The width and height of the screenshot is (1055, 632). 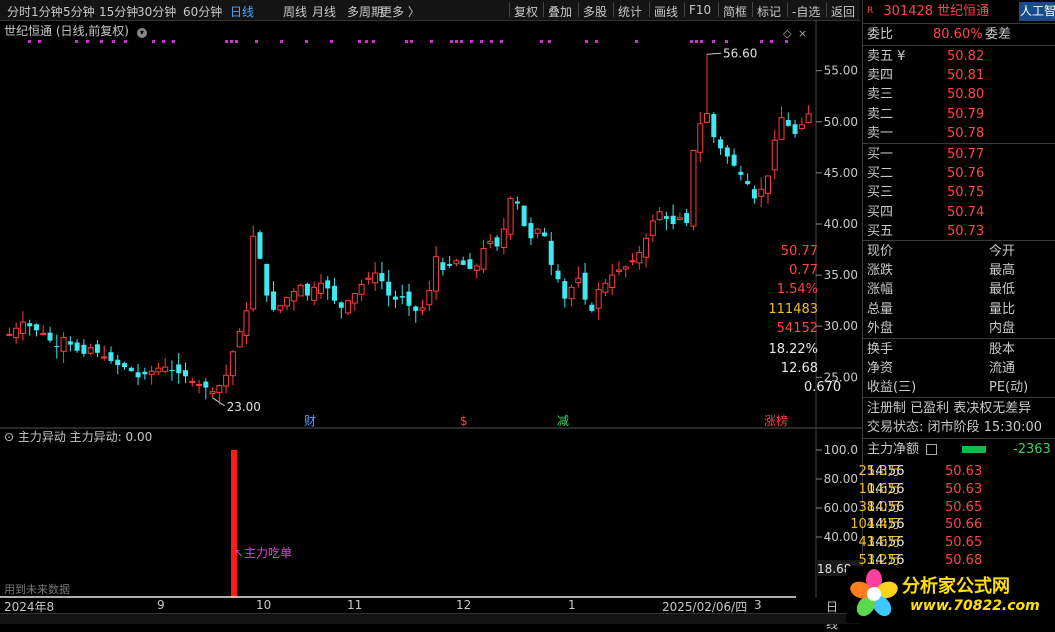 I want to click on tool-button-F10: F10, so click(x=700, y=10).